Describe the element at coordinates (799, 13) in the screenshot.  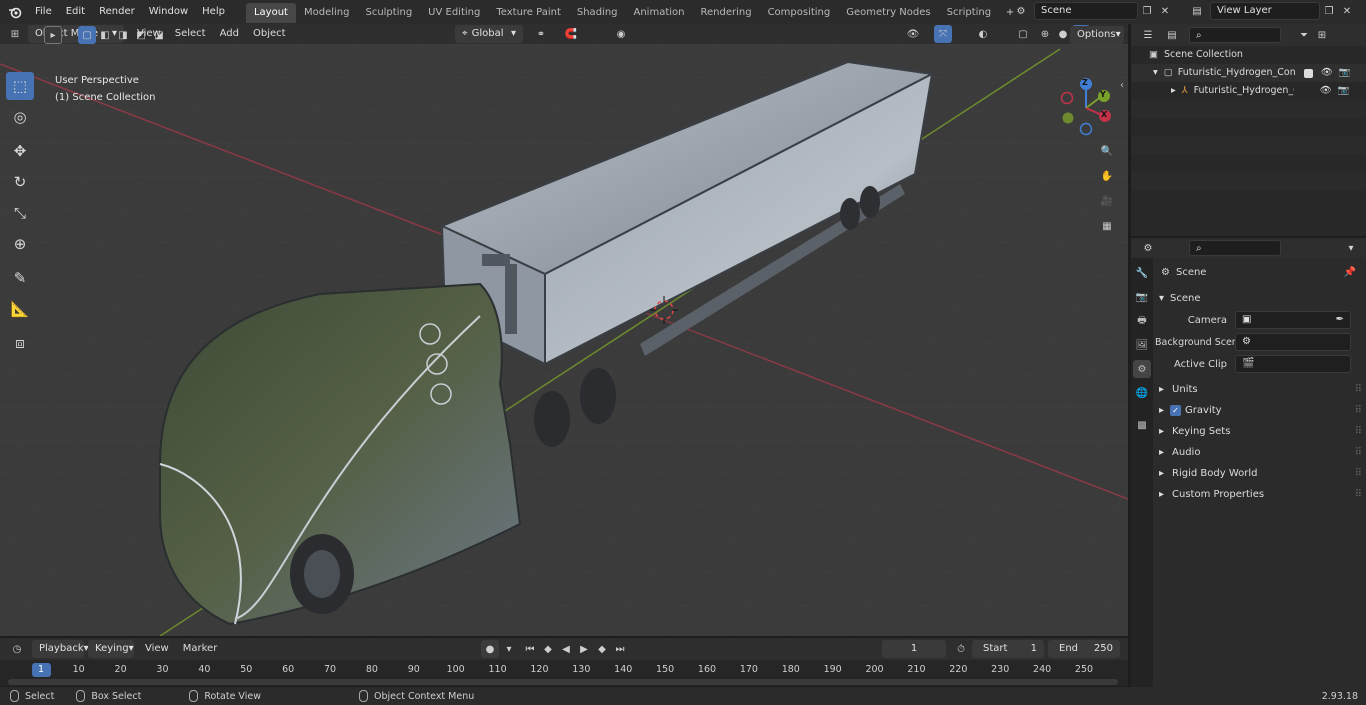
I see `tab-compositing: Compositing` at that location.